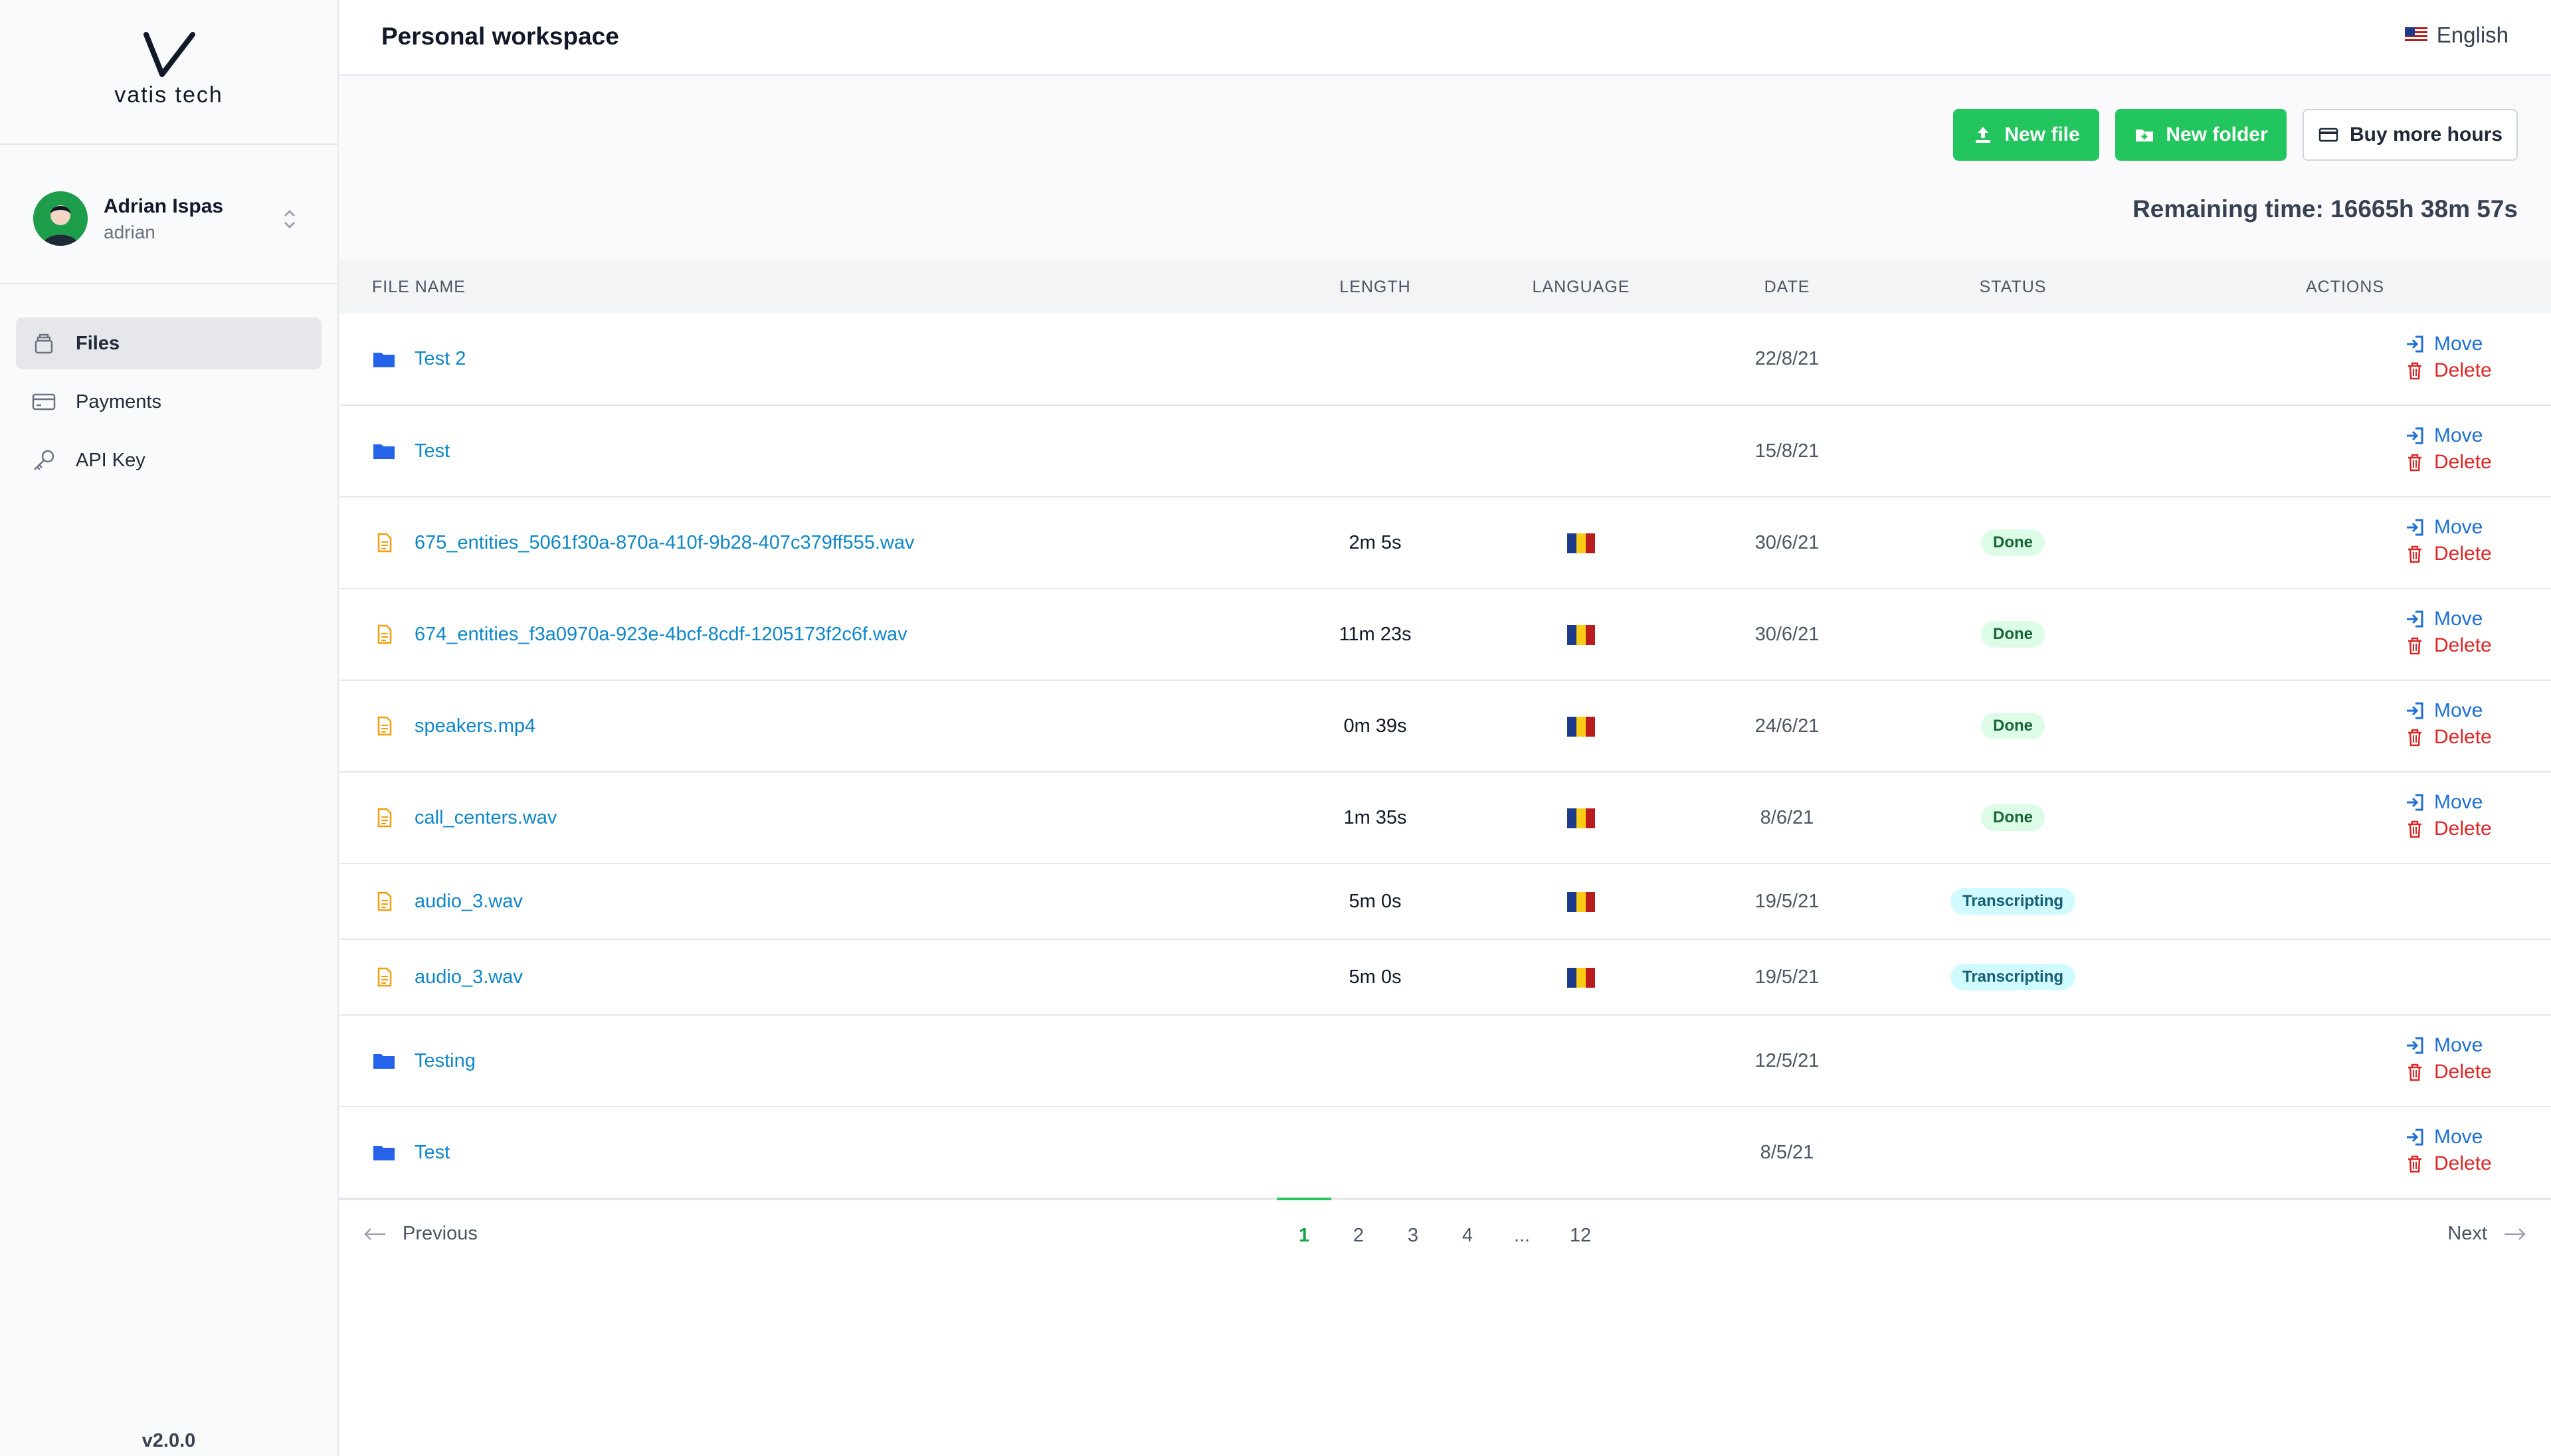  I want to click on cell-file-name: call_centers.wav, so click(807, 818).